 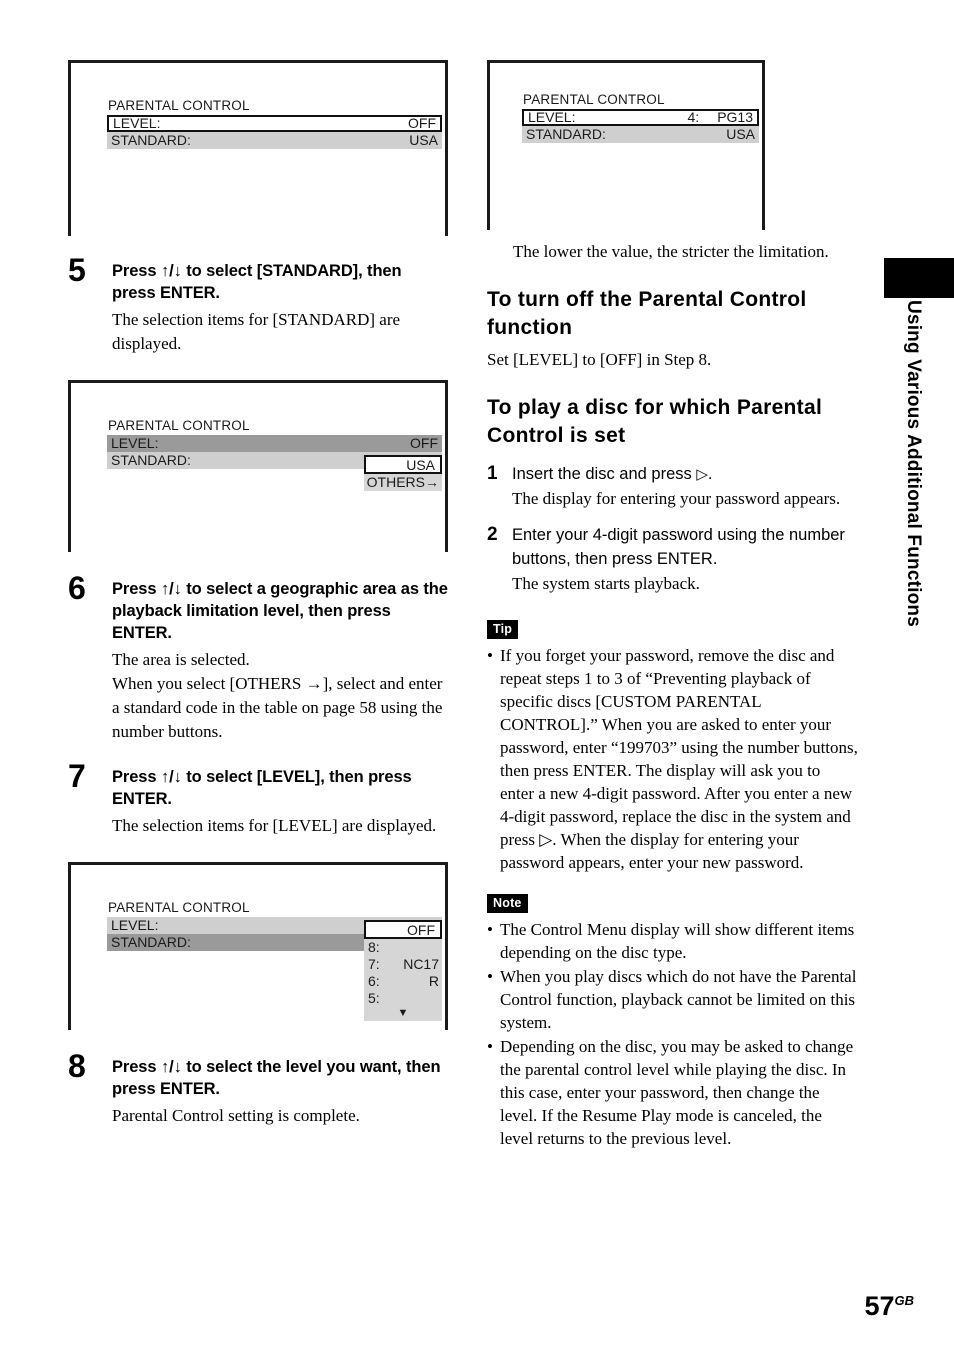 What do you see at coordinates (913, 463) in the screenshot?
I see `chapter-tab-label: Using Various Additional Functions` at bounding box center [913, 463].